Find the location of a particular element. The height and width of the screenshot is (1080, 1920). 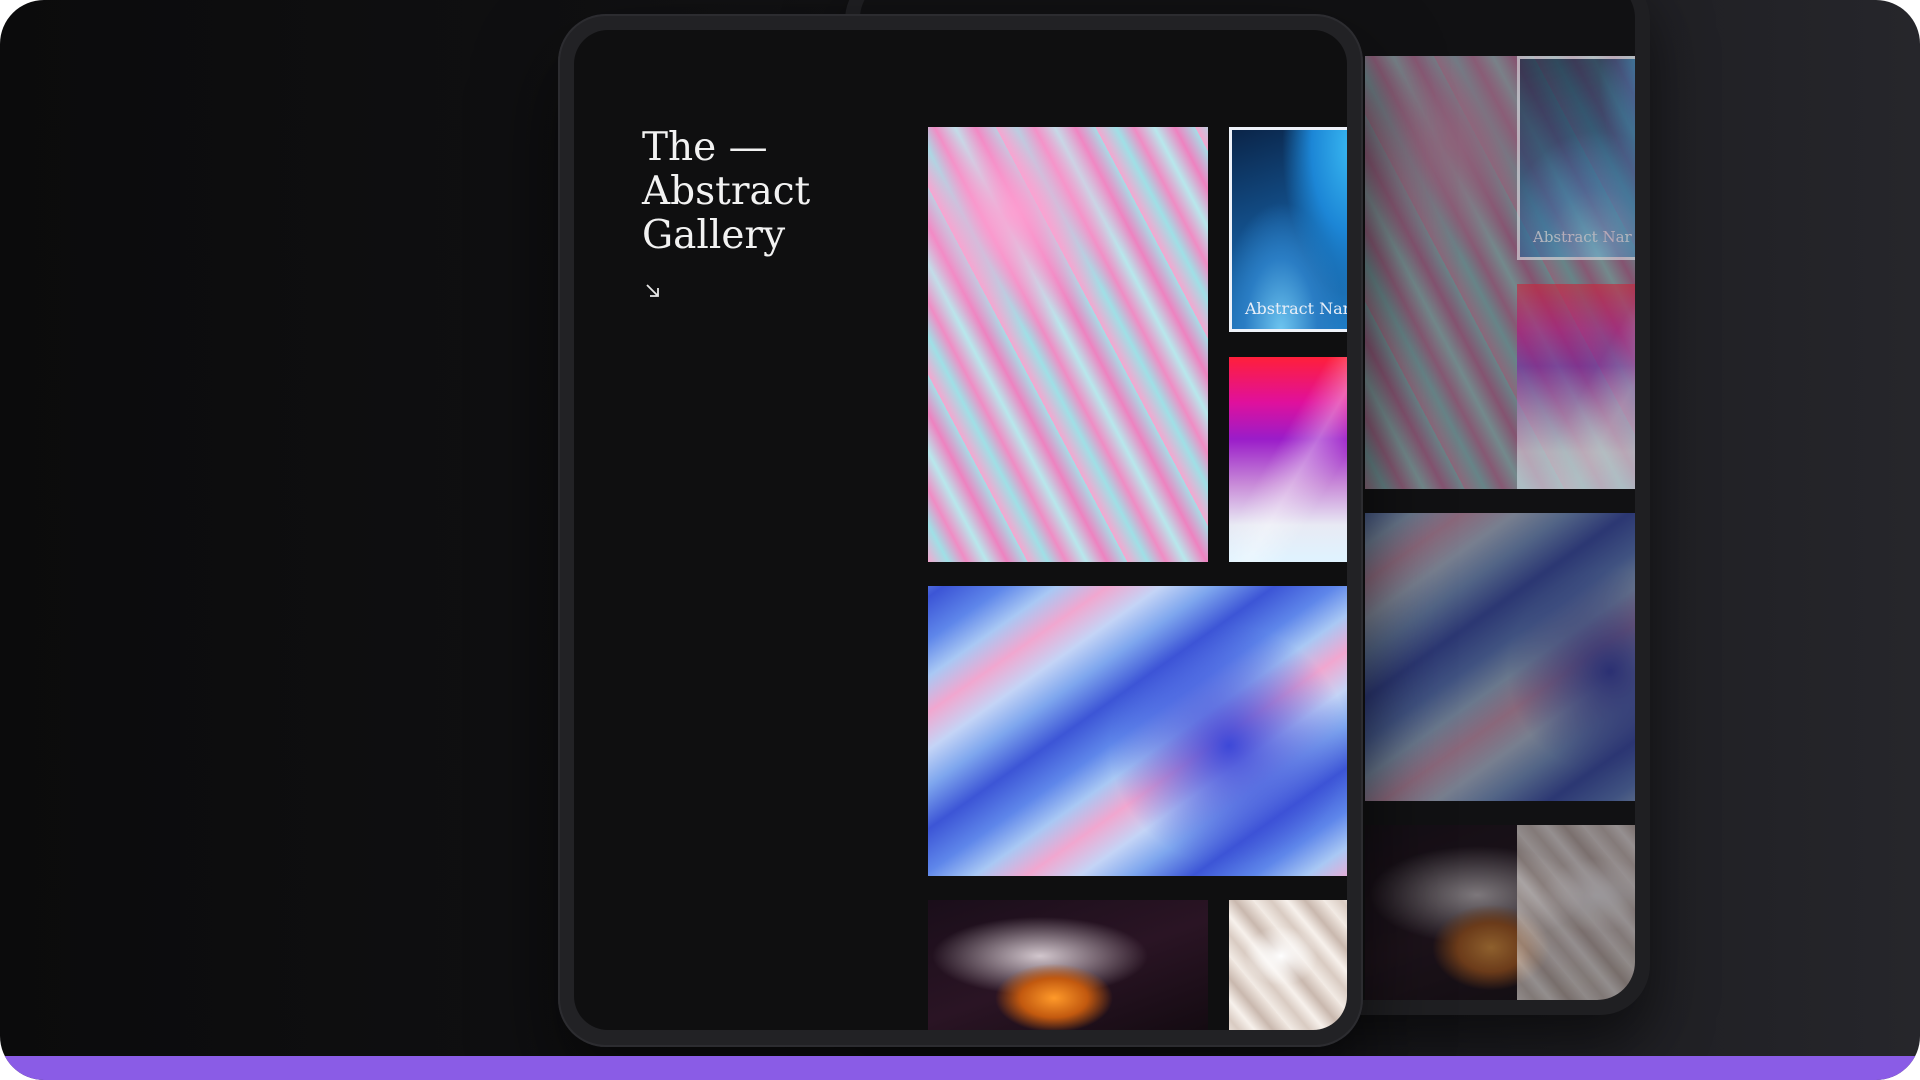

tile-cream-marble is located at coordinates (1288, 965).